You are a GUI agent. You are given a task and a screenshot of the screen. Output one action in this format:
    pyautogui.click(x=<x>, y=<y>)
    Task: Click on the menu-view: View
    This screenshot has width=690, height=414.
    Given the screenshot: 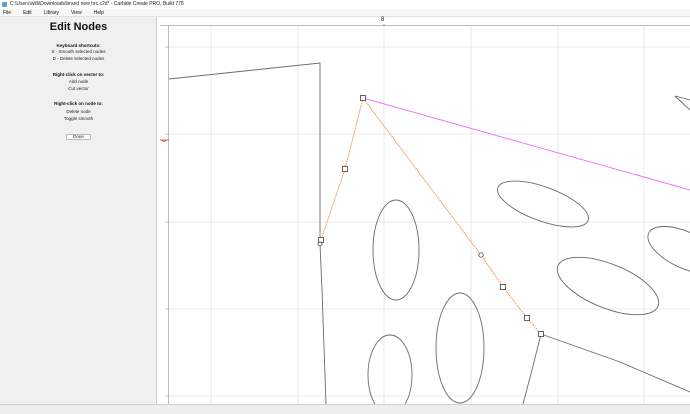 What is the action you would take?
    pyautogui.click(x=76, y=13)
    